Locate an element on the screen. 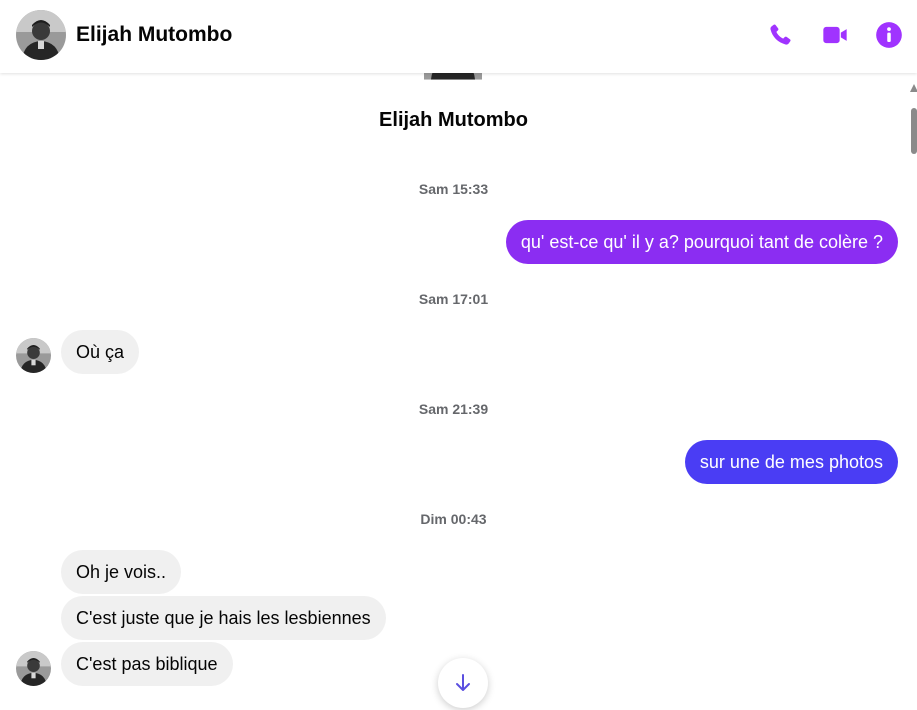 This screenshot has height=710, width=917. scroll-to-bottom-button is located at coordinates (463, 683).